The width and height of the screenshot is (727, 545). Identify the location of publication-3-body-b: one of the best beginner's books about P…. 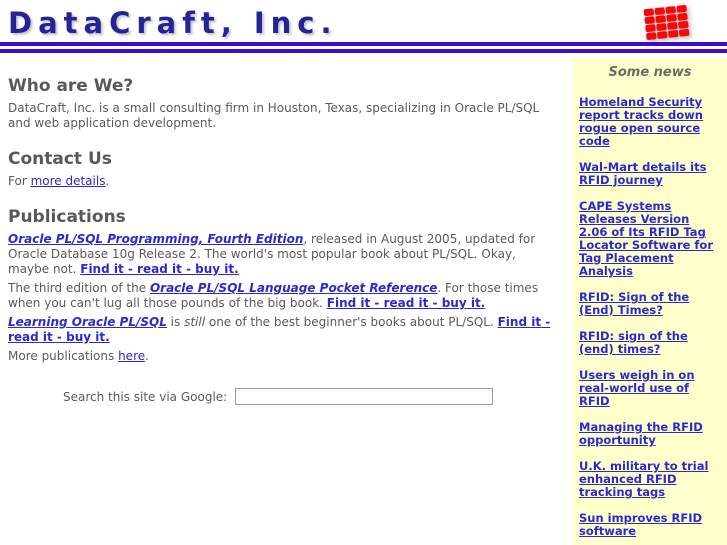
(351, 322).